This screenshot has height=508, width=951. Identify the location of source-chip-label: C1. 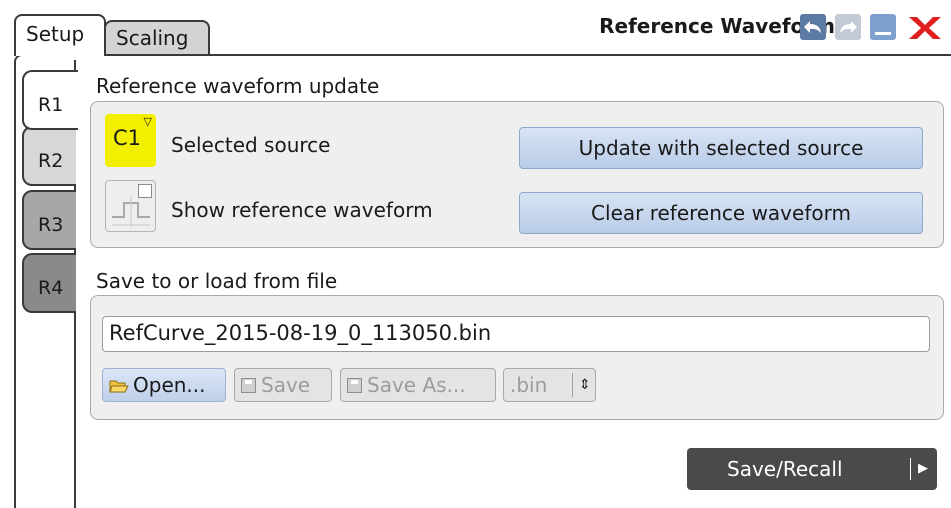
(127, 138).